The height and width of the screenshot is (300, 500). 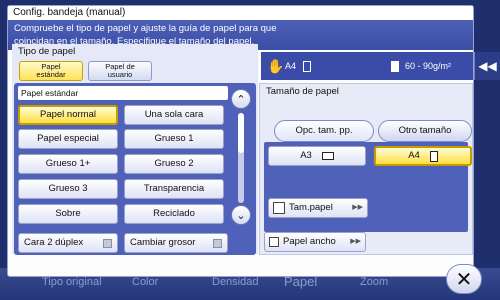 I want to click on hand-icon: ✋, so click(x=276, y=66).